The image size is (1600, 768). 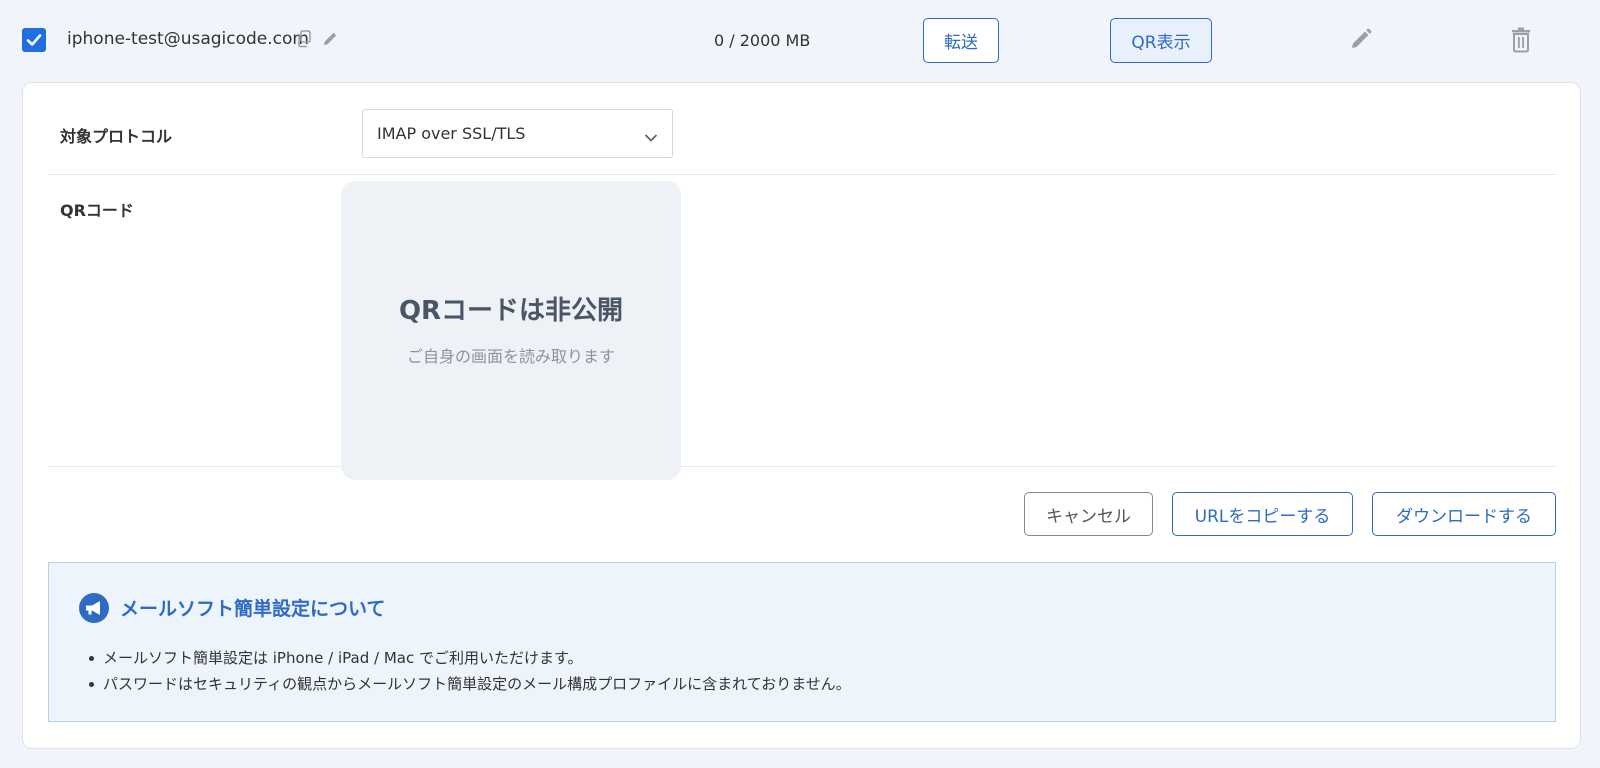 What do you see at coordinates (961, 40) in the screenshot?
I see `forward-button: 転送` at bounding box center [961, 40].